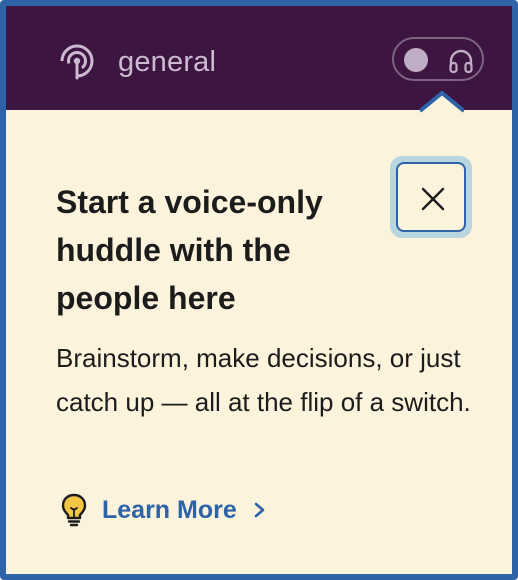 The image size is (518, 580). What do you see at coordinates (167, 62) in the screenshot?
I see `channel-name: general` at bounding box center [167, 62].